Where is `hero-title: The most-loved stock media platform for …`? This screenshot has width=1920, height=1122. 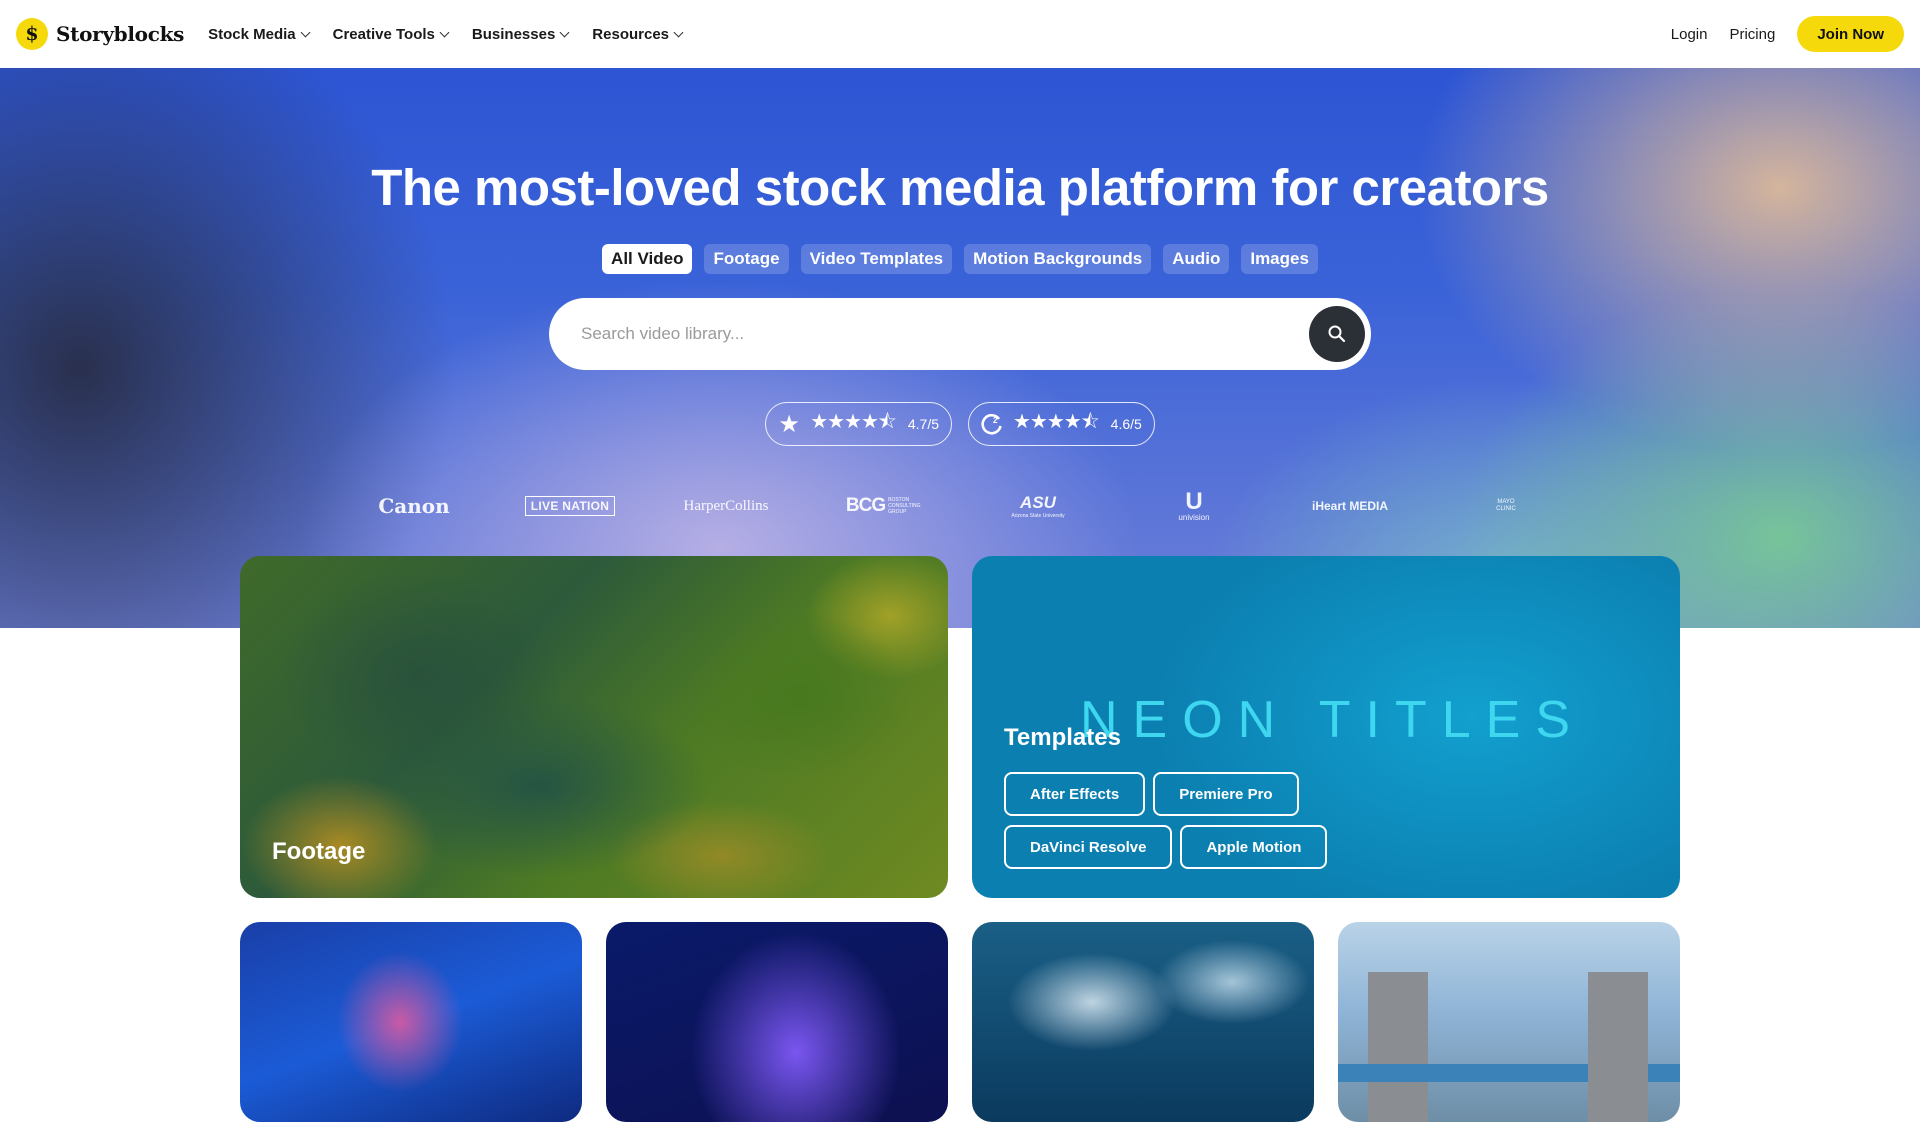 hero-title: The most-loved stock media platform for … is located at coordinates (960, 187).